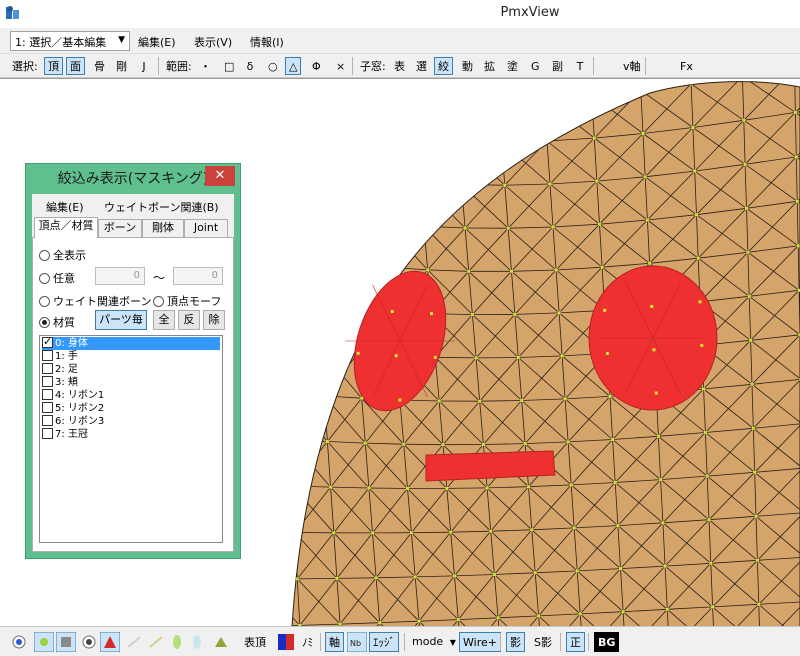 Image resolution: width=800 pixels, height=656 pixels. I want to click on subwin-t-button: T, so click(580, 66).